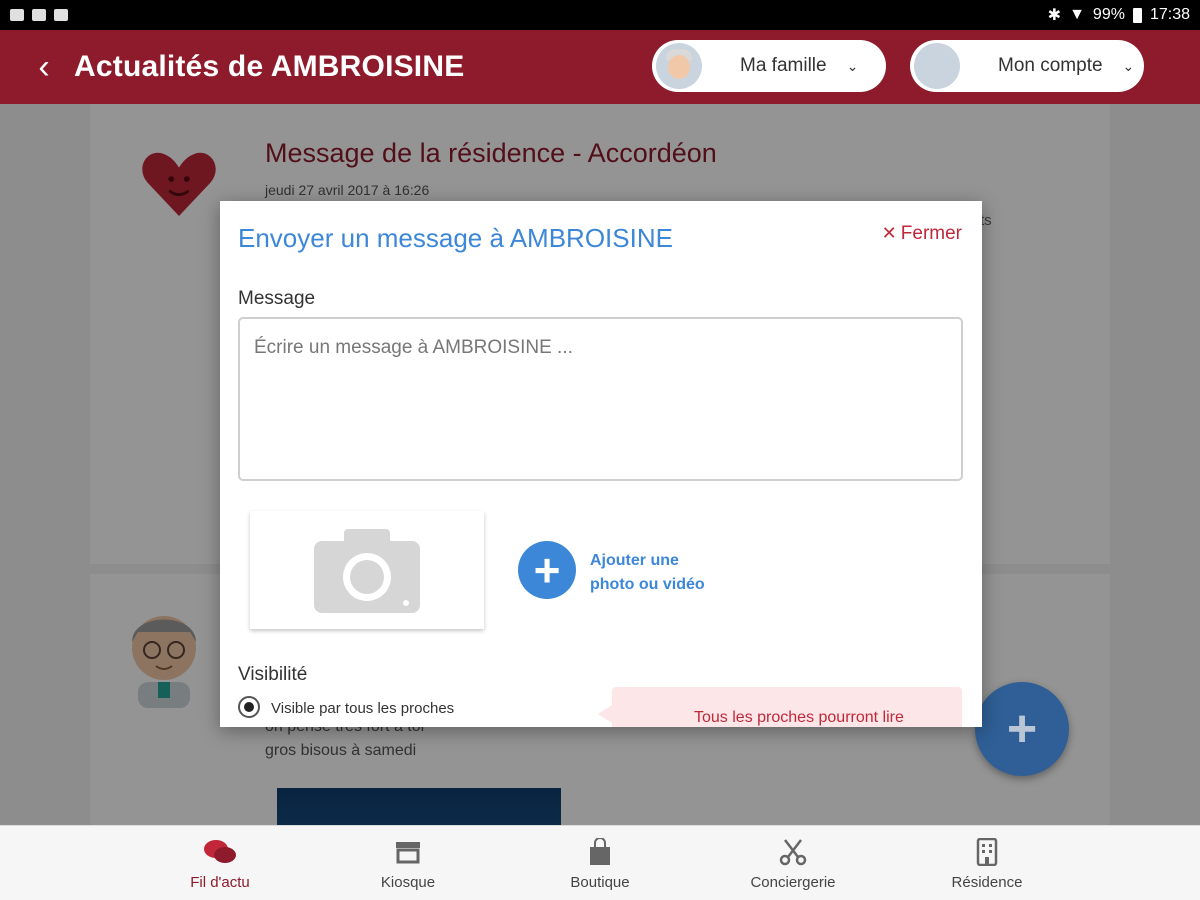 The image size is (1200, 900). I want to click on clock: 17:38, so click(1169, 14).